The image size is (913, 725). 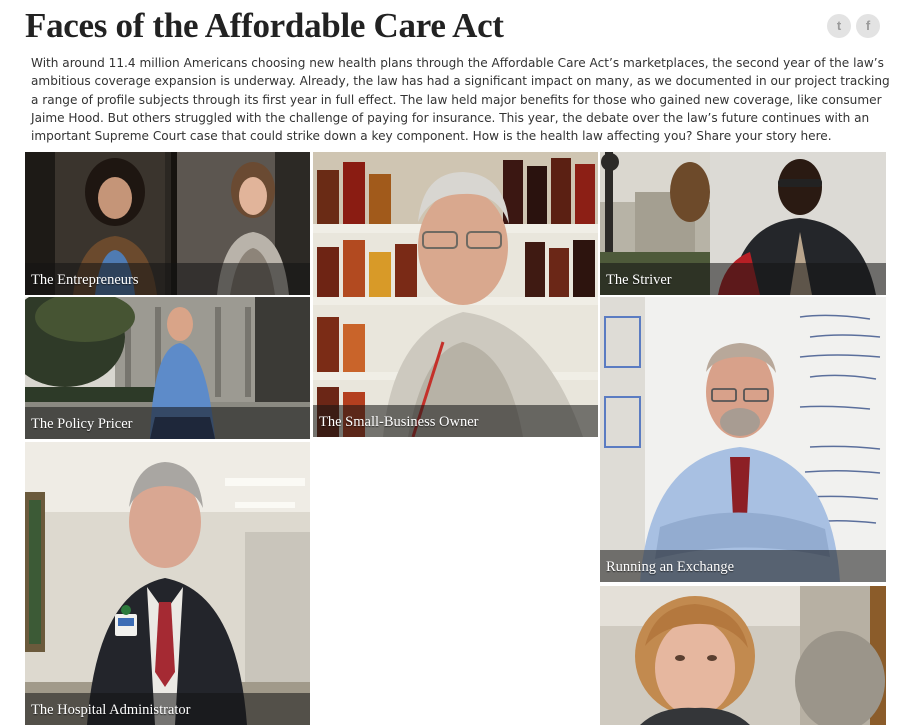 I want to click on caption-bar: The Small-Business Owner, so click(x=455, y=421).